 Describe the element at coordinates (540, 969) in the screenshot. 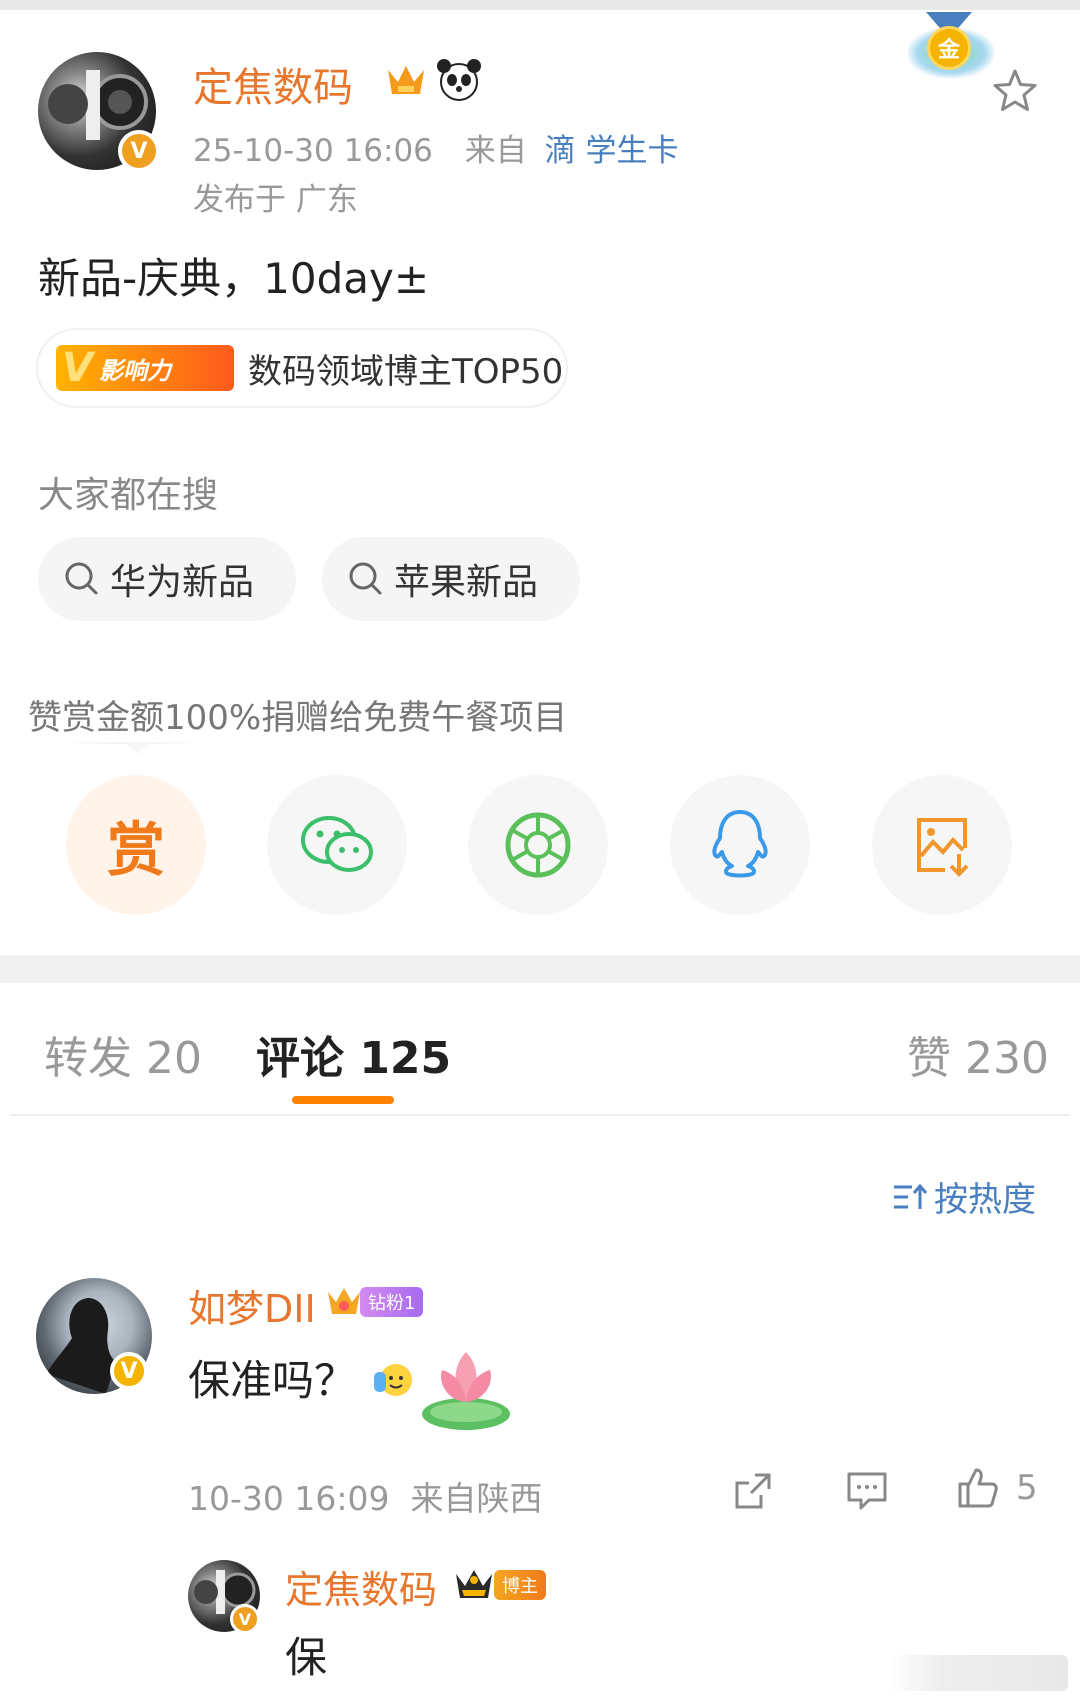

I see `section-divider` at that location.